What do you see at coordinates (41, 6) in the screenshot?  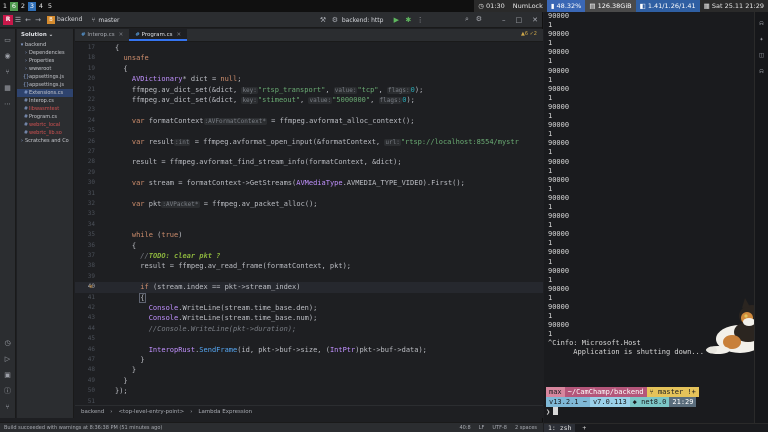 I see `workspace-4: 4` at bounding box center [41, 6].